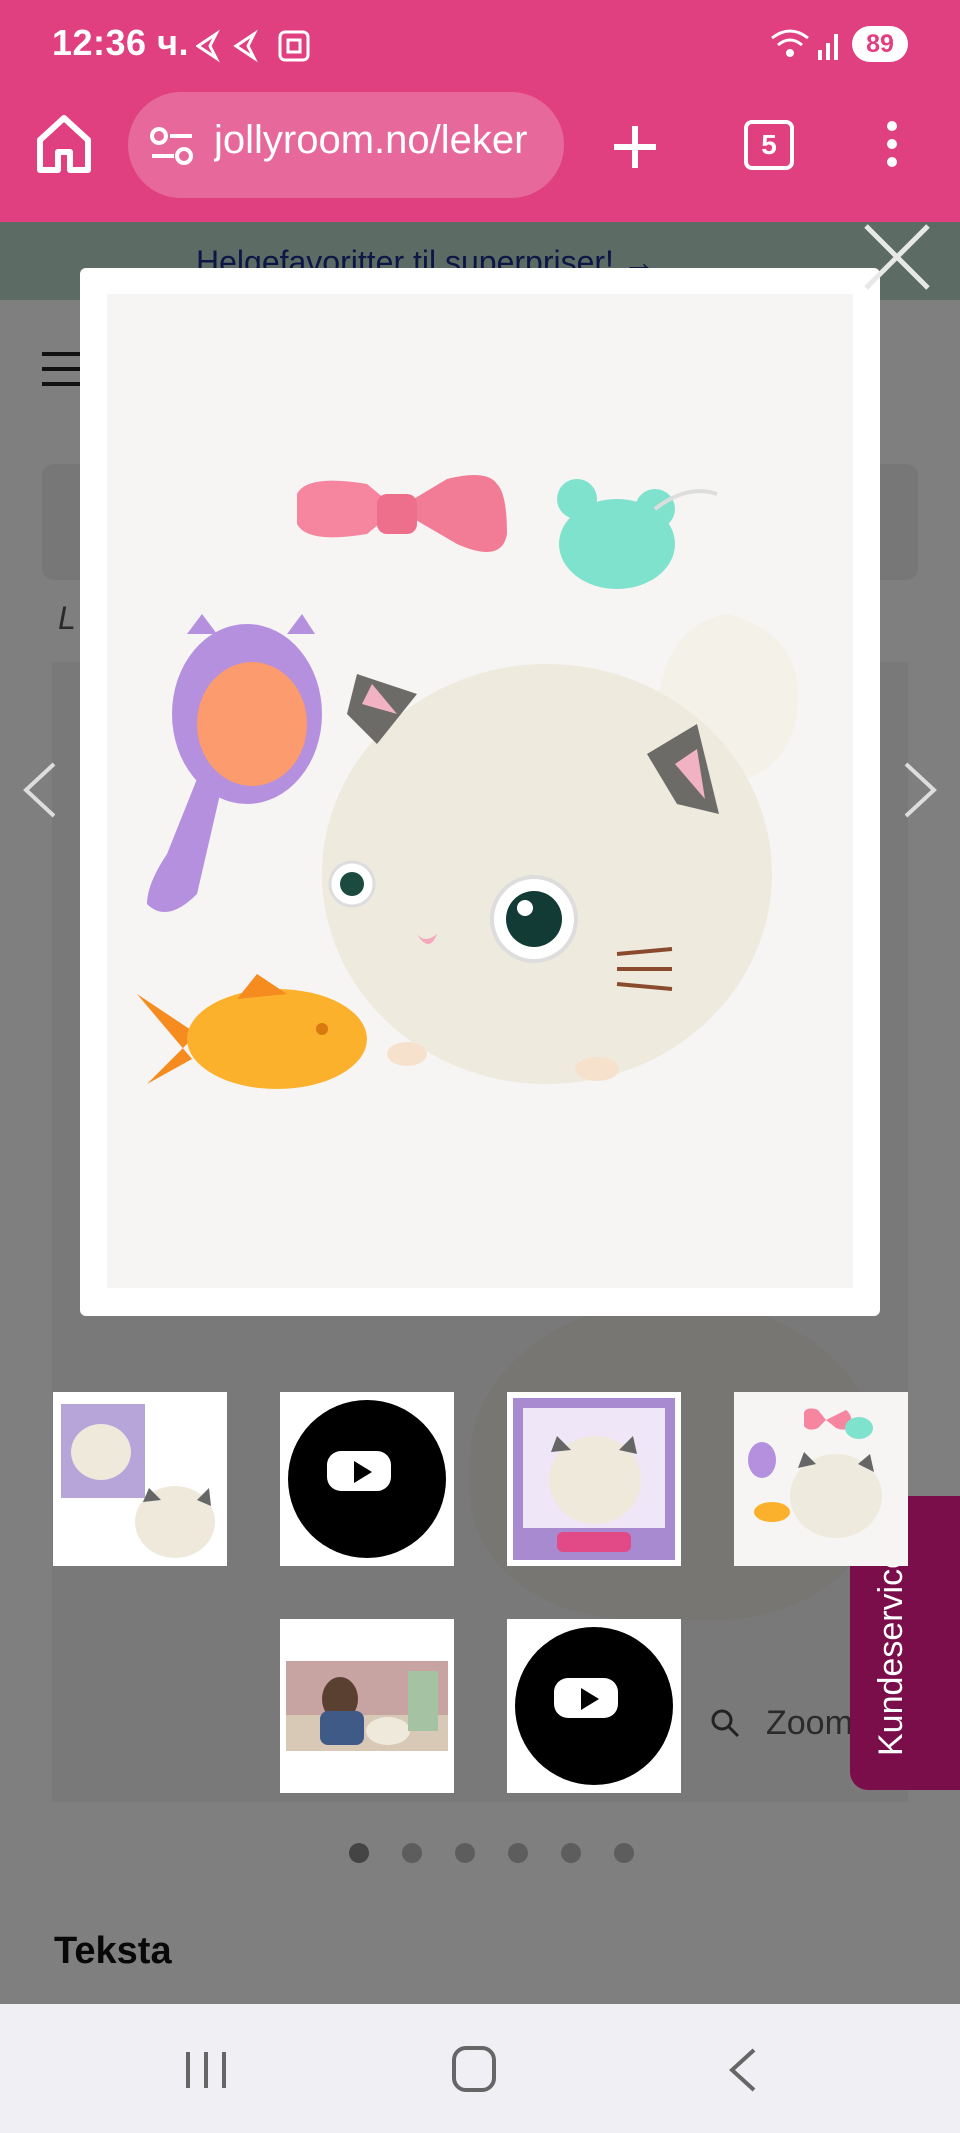  What do you see at coordinates (892, 144) in the screenshot?
I see `more-options-icon` at bounding box center [892, 144].